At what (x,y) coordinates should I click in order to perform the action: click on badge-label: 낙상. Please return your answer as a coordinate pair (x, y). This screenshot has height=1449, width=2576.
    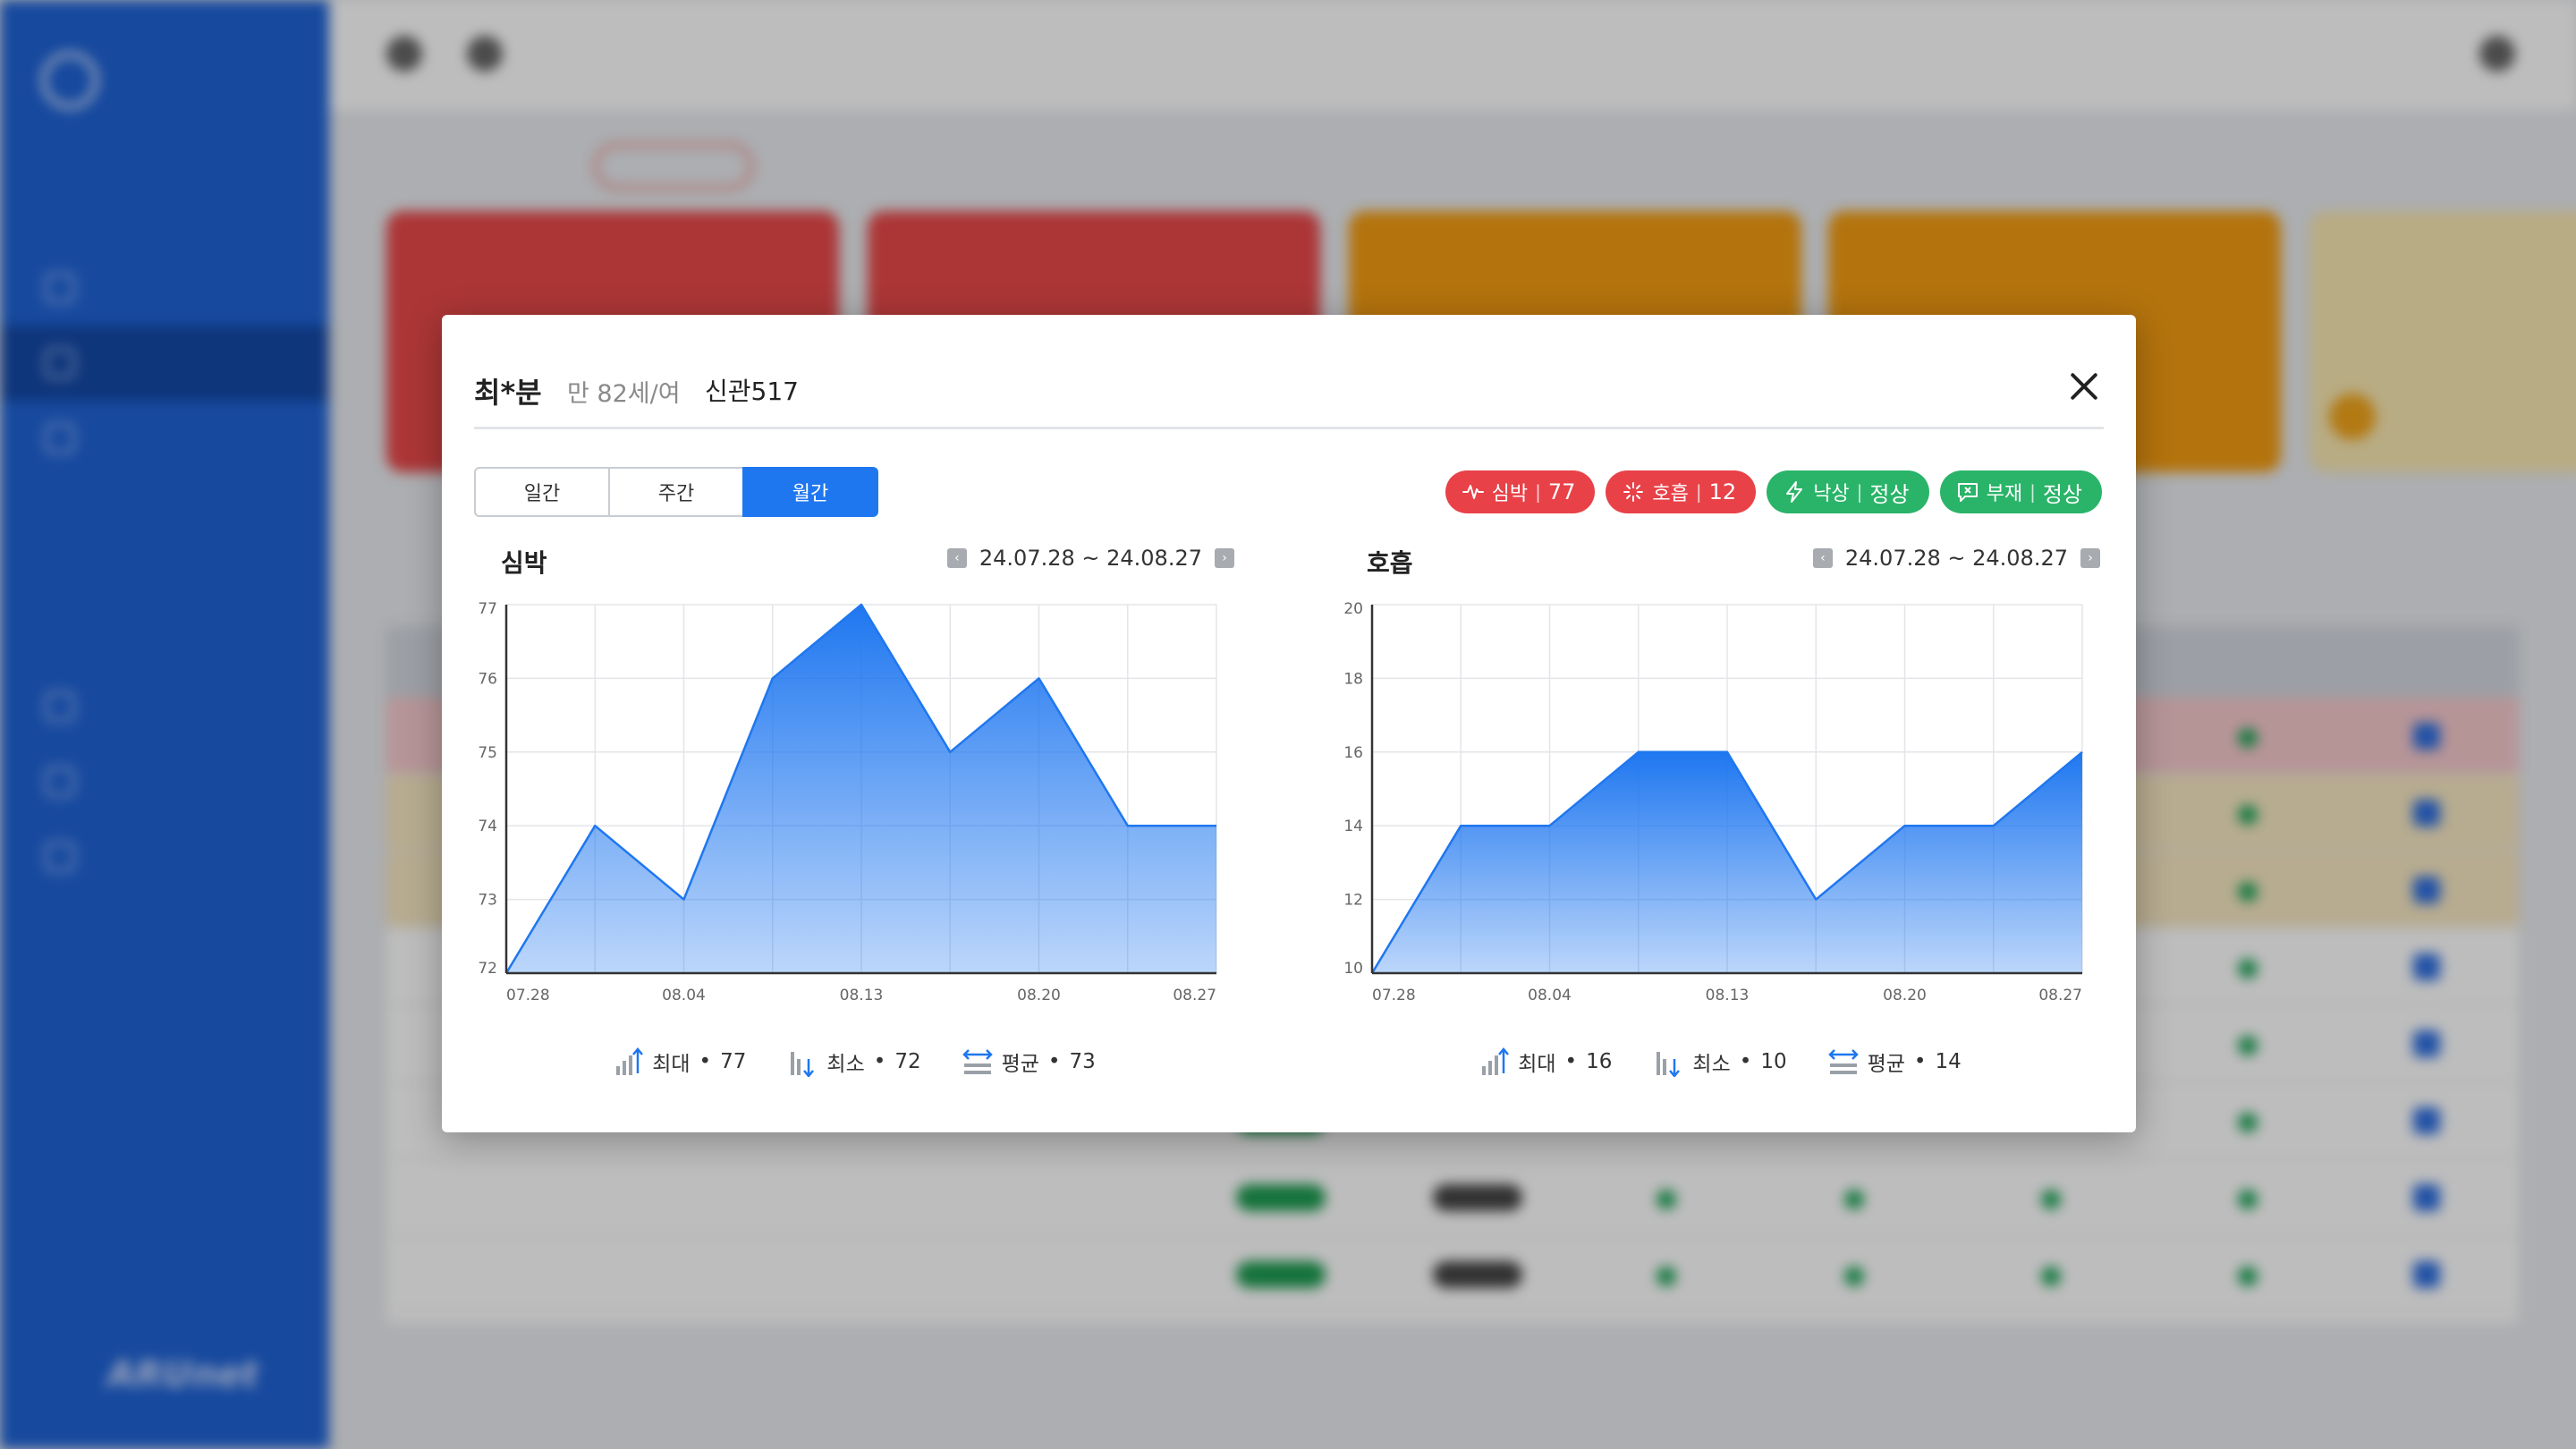
    Looking at the image, I should click on (1831, 494).